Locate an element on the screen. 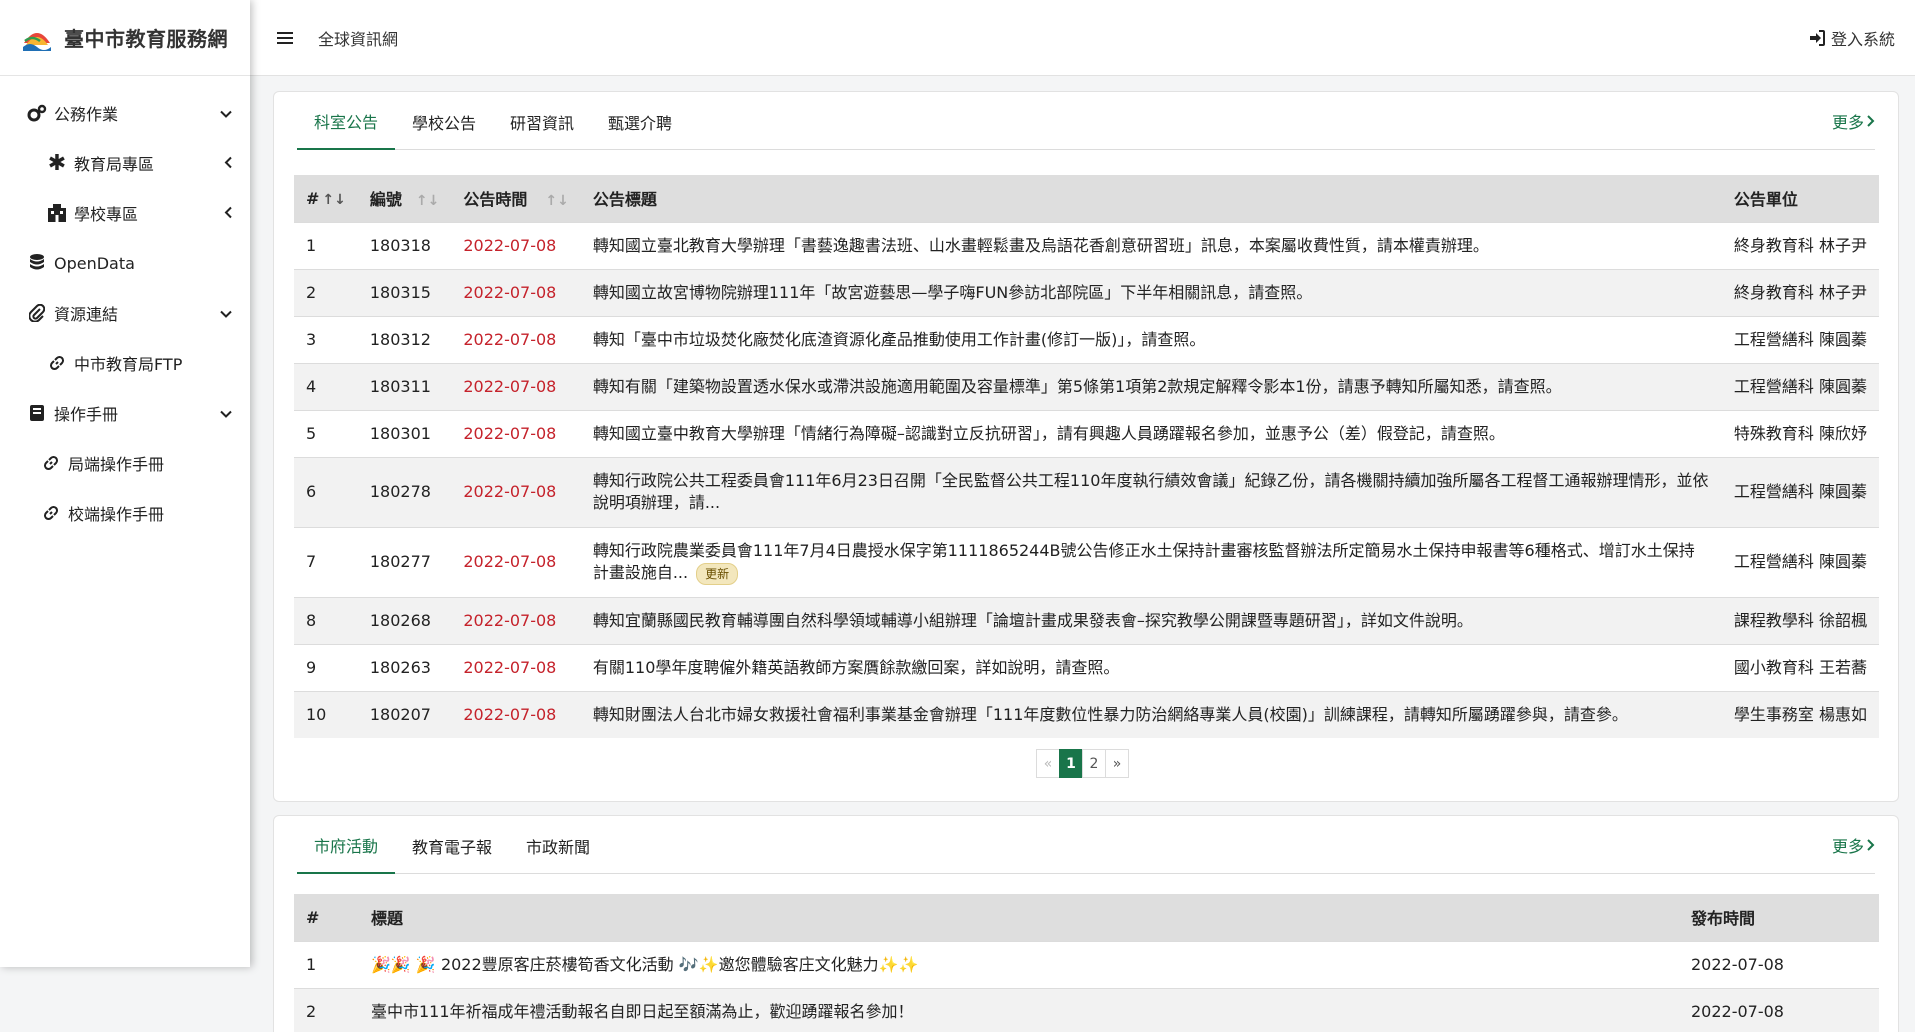 This screenshot has height=1032, width=1915. link-icon is located at coordinates (51, 513).